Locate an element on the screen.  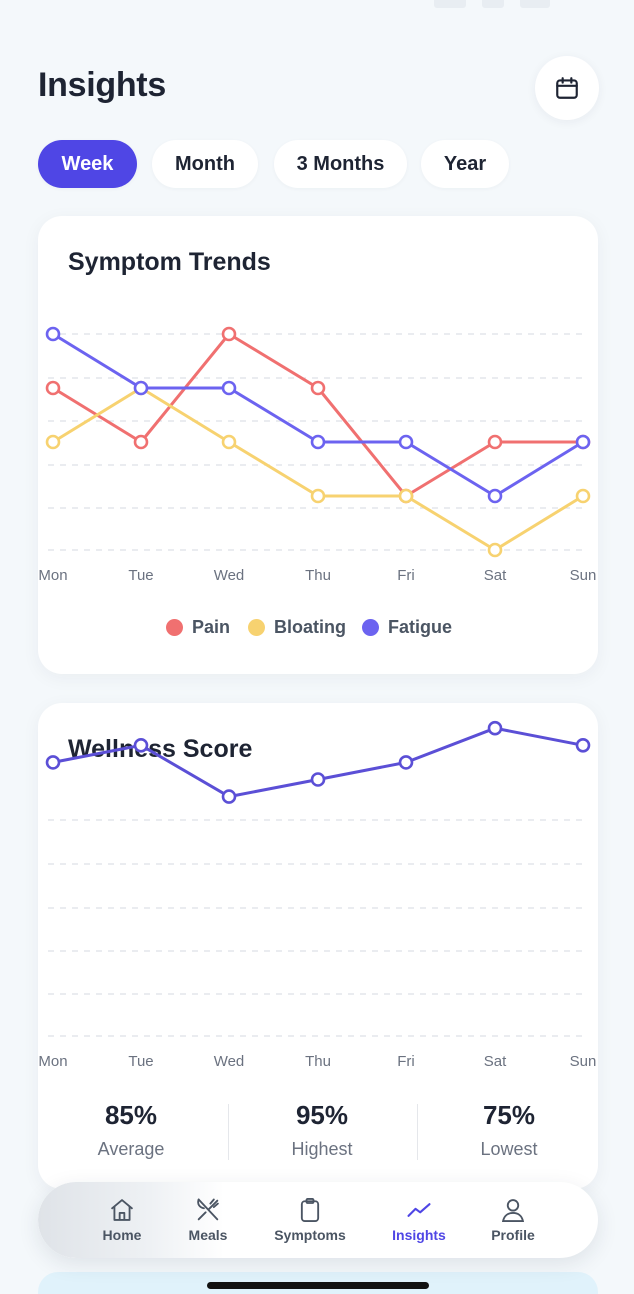
symptom-legend: Pain Bloating Fatigue is located at coordinates (317, 629).